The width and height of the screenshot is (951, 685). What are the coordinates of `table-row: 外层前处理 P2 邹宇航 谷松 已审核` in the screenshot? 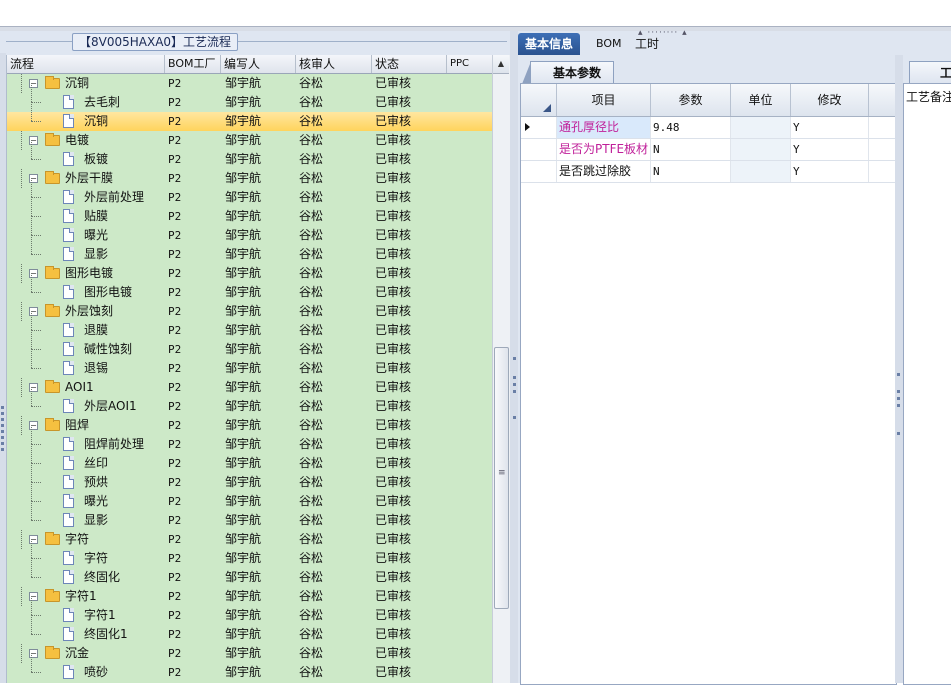 It's located at (250, 197).